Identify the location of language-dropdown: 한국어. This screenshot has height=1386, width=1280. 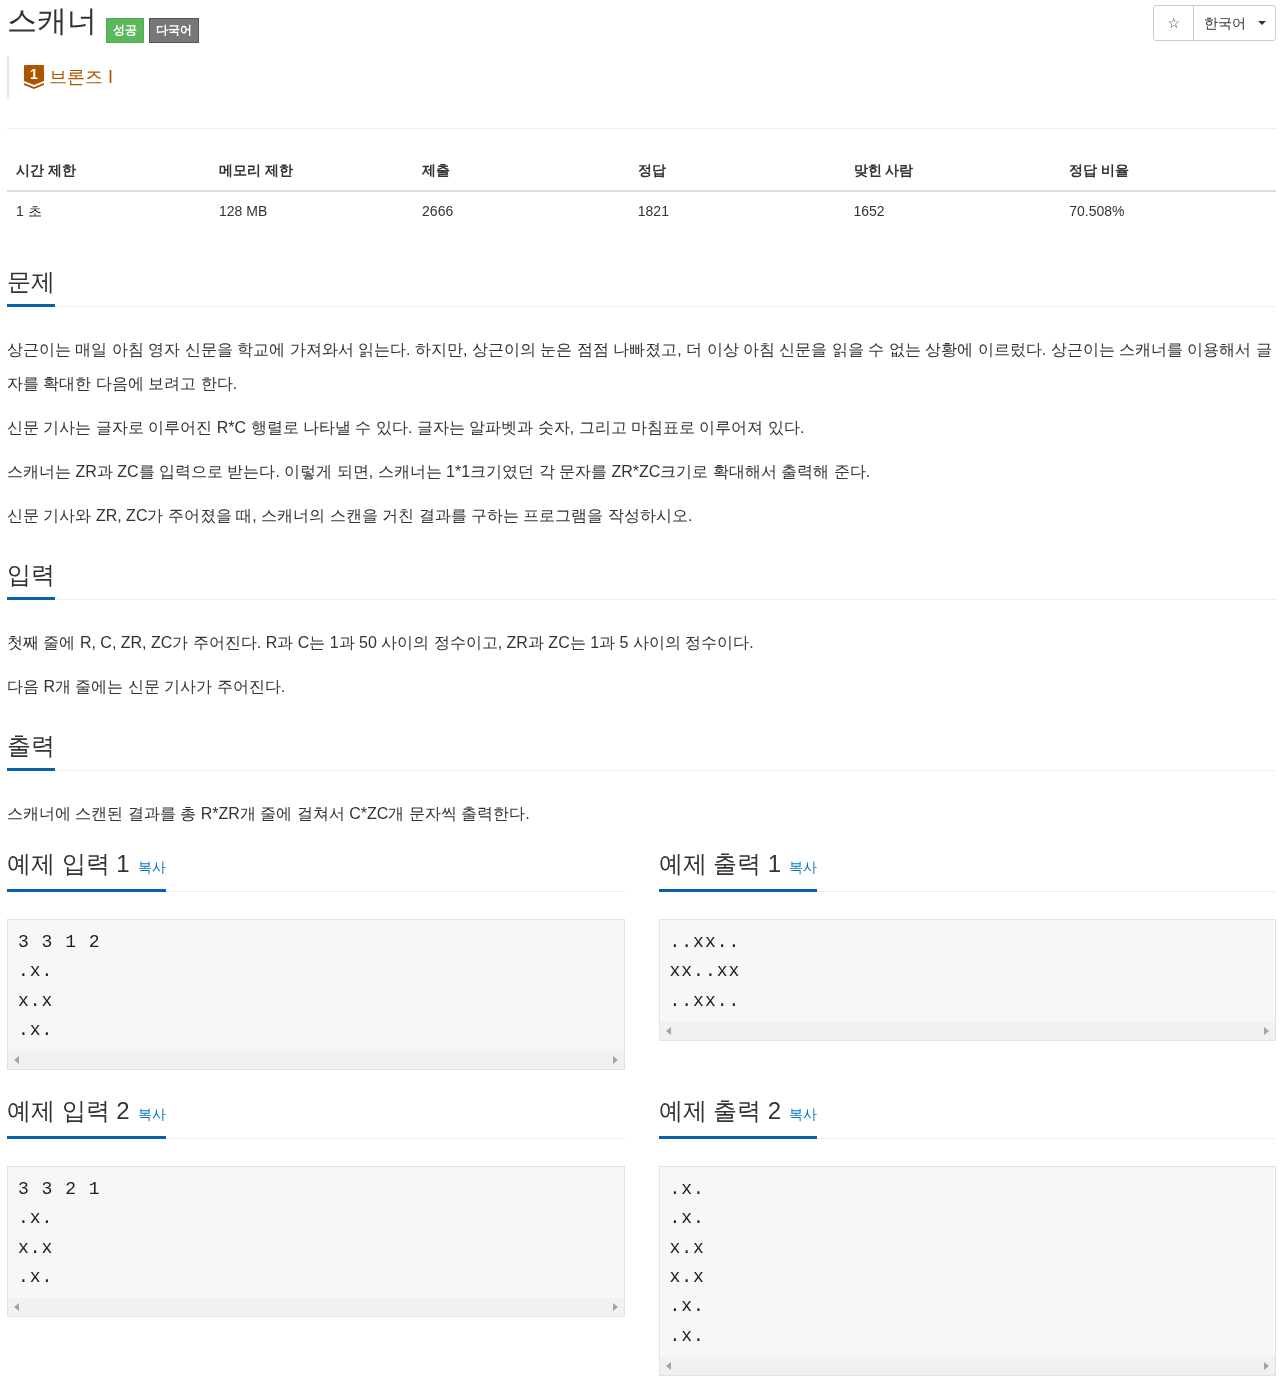
(1234, 23).